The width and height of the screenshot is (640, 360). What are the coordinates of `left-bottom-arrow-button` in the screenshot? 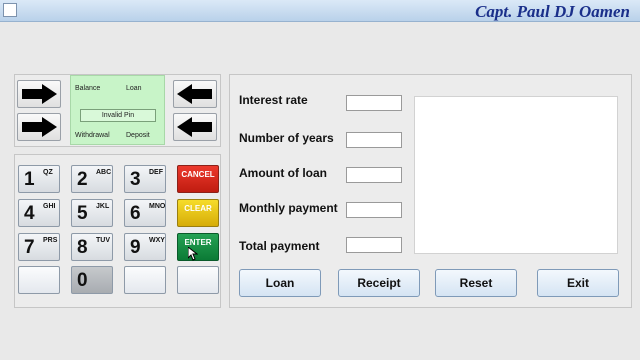 It's located at (39, 127).